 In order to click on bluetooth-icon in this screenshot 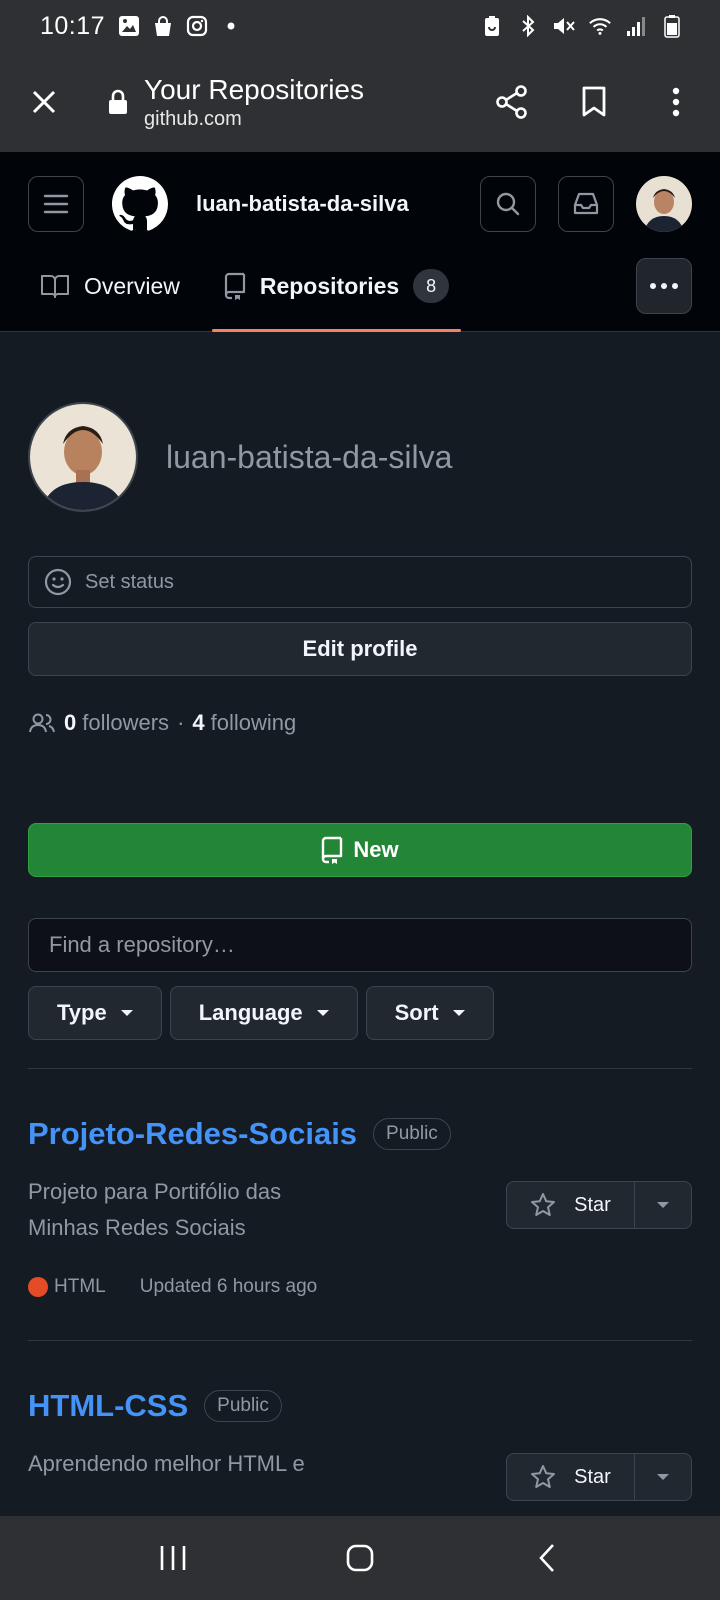, I will do `click(528, 26)`.